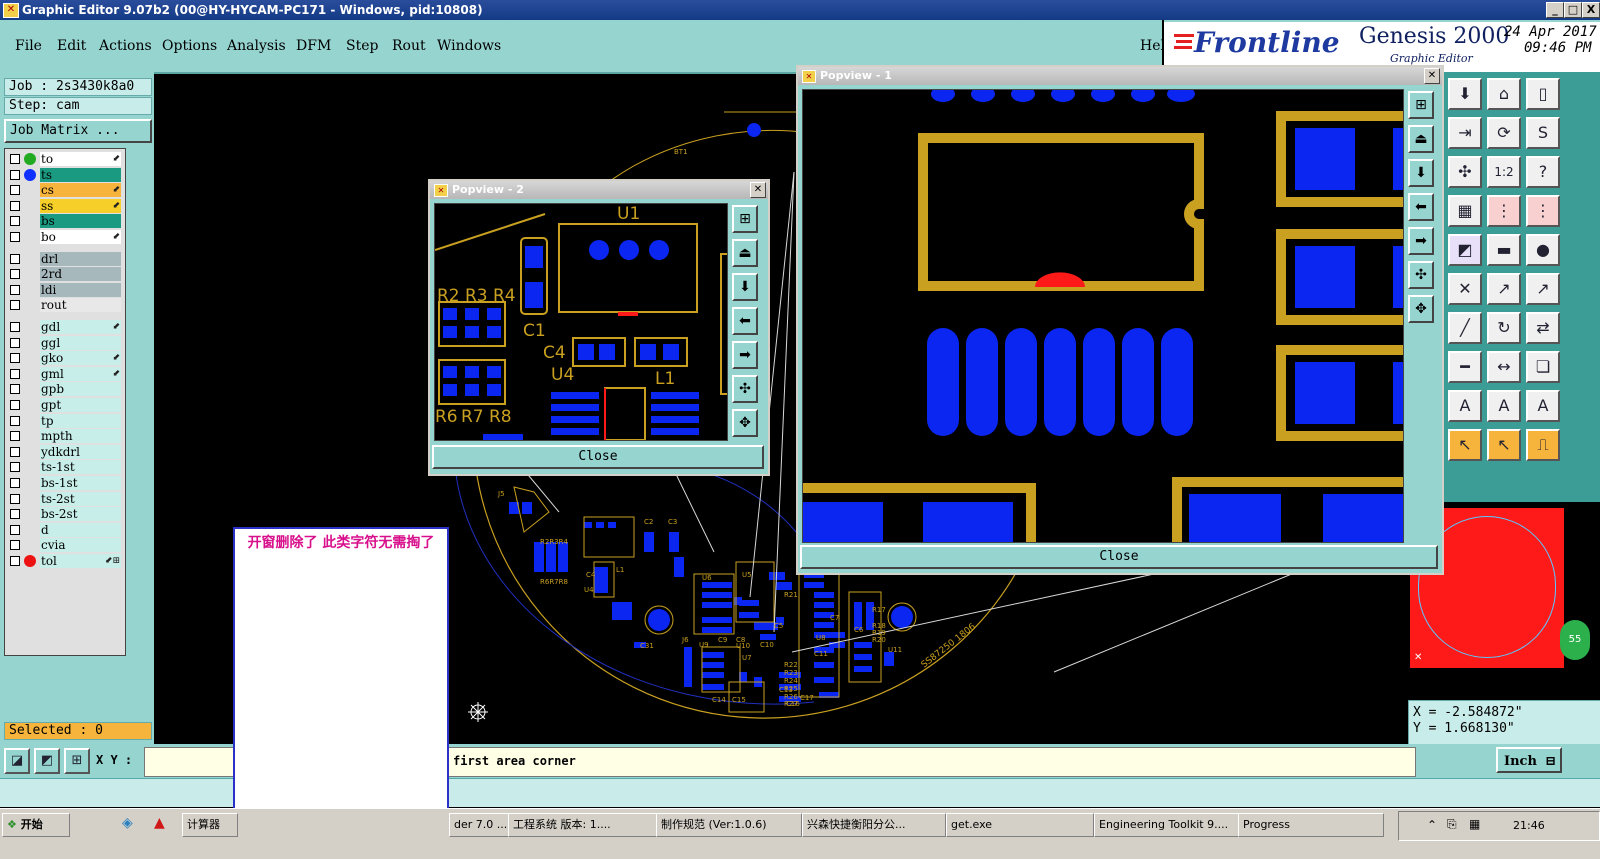 The width and height of the screenshot is (1600, 859). I want to click on layer-row-gdl: gdl ⬋, so click(65, 327).